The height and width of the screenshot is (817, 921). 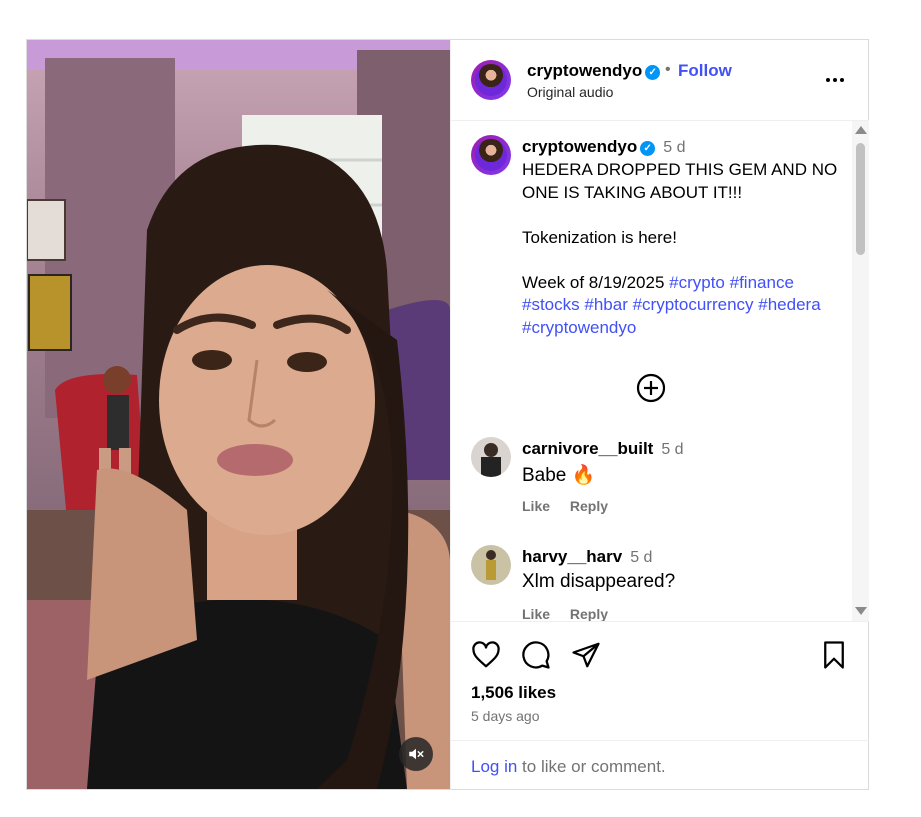 What do you see at coordinates (861, 130) in the screenshot?
I see `scroll-up-arrow-icon` at bounding box center [861, 130].